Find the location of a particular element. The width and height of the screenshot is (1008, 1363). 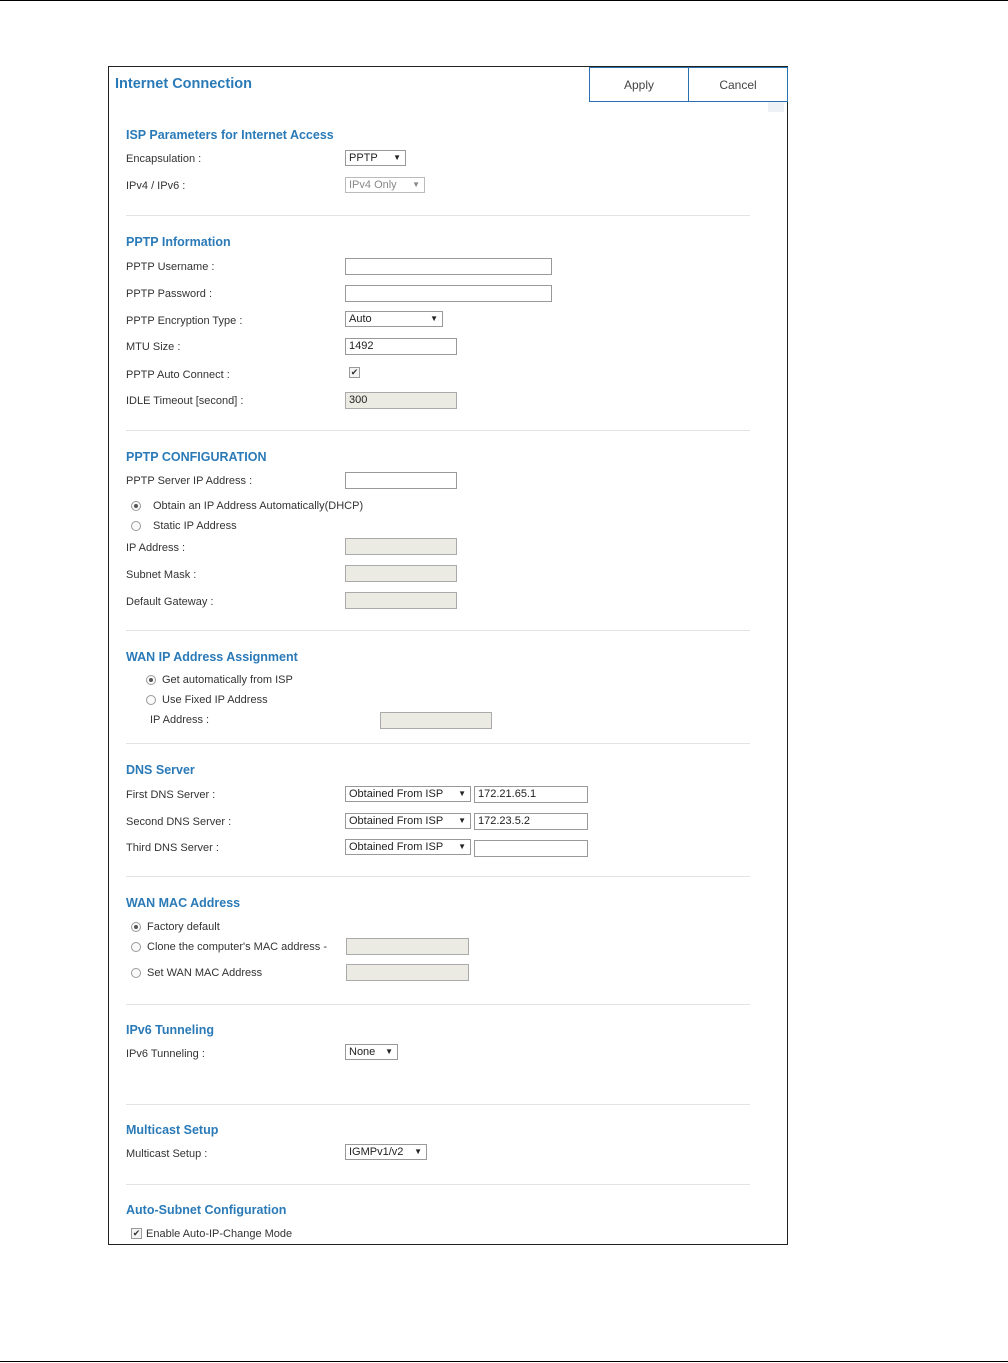

dhcp-radio-label: Obtain an IP Address Automatically(DHCP) is located at coordinates (258, 506).